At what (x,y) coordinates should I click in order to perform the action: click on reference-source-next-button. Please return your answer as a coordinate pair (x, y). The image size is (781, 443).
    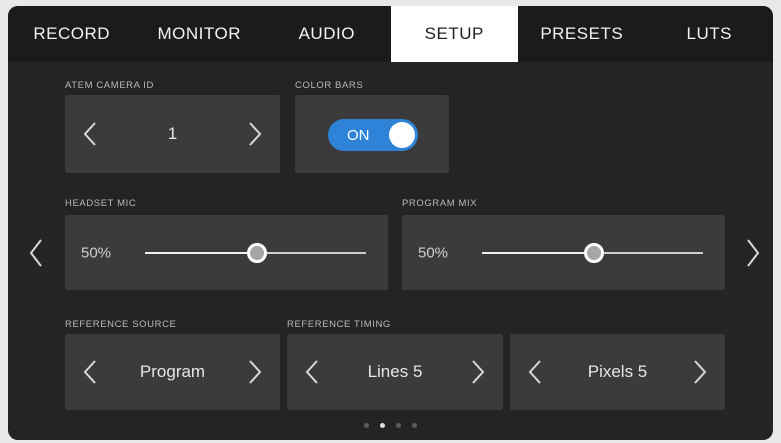
    Looking at the image, I should click on (255, 372).